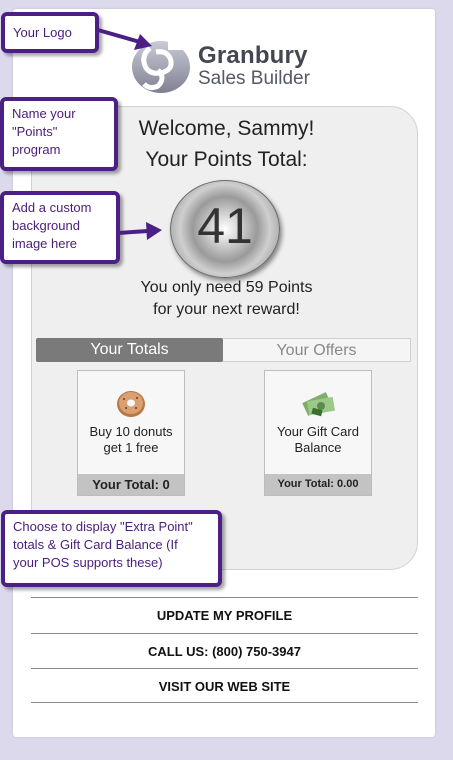 This screenshot has width=453, height=760. I want to click on points-badge: 41, so click(225, 229).